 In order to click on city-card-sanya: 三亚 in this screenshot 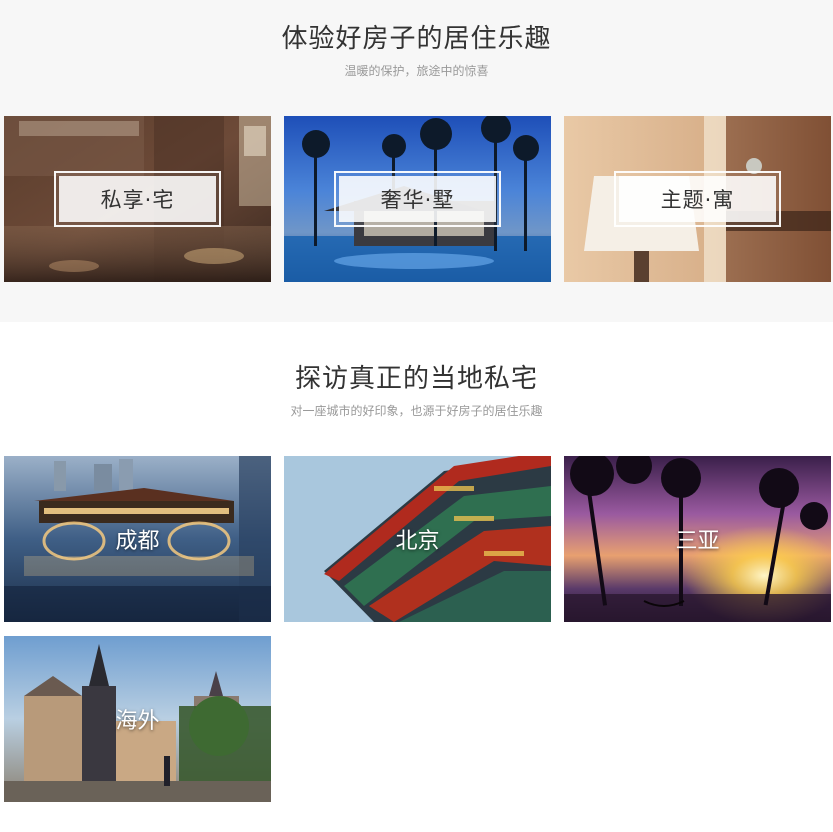, I will do `click(697, 539)`.